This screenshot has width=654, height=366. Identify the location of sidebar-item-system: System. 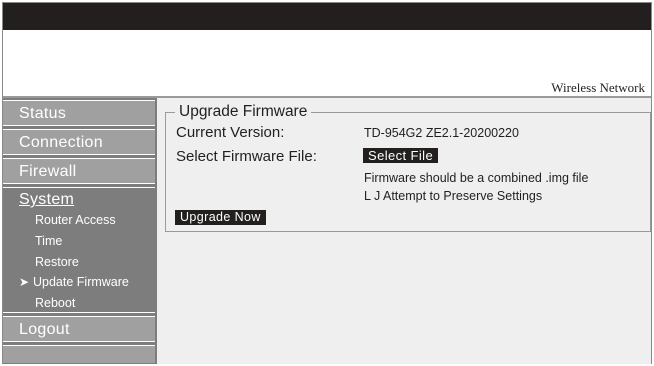
(46, 200).